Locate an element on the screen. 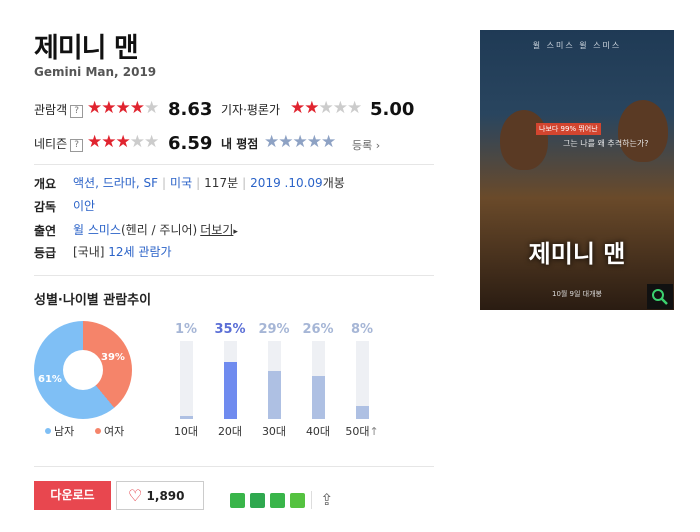  cast-link: 윌 스미스 is located at coordinates (97, 230).